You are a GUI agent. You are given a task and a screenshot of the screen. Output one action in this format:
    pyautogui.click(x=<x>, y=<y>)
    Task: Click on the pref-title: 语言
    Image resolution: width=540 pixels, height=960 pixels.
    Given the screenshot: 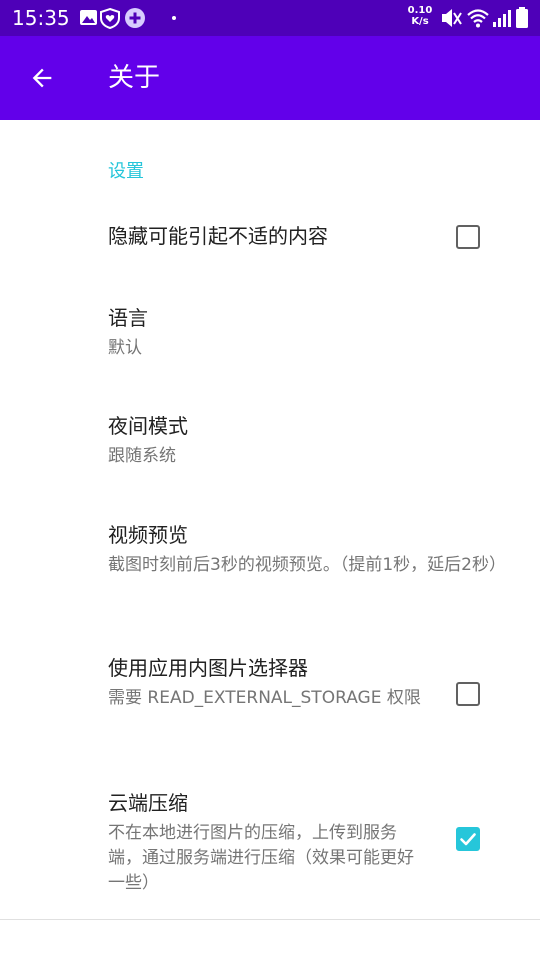 What is the action you would take?
    pyautogui.click(x=128, y=318)
    